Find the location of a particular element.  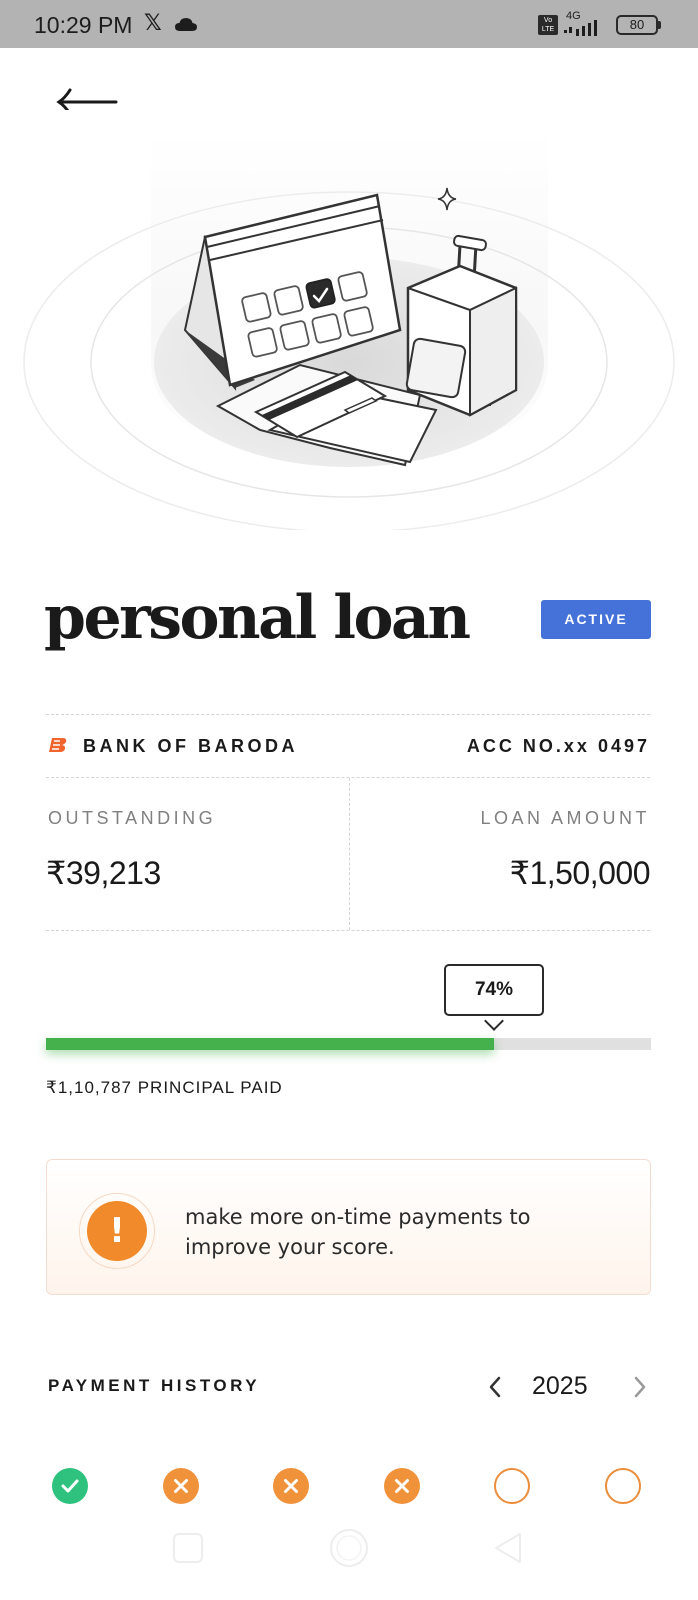

account-number: ACC NO.xx 0497 is located at coordinates (558, 746).